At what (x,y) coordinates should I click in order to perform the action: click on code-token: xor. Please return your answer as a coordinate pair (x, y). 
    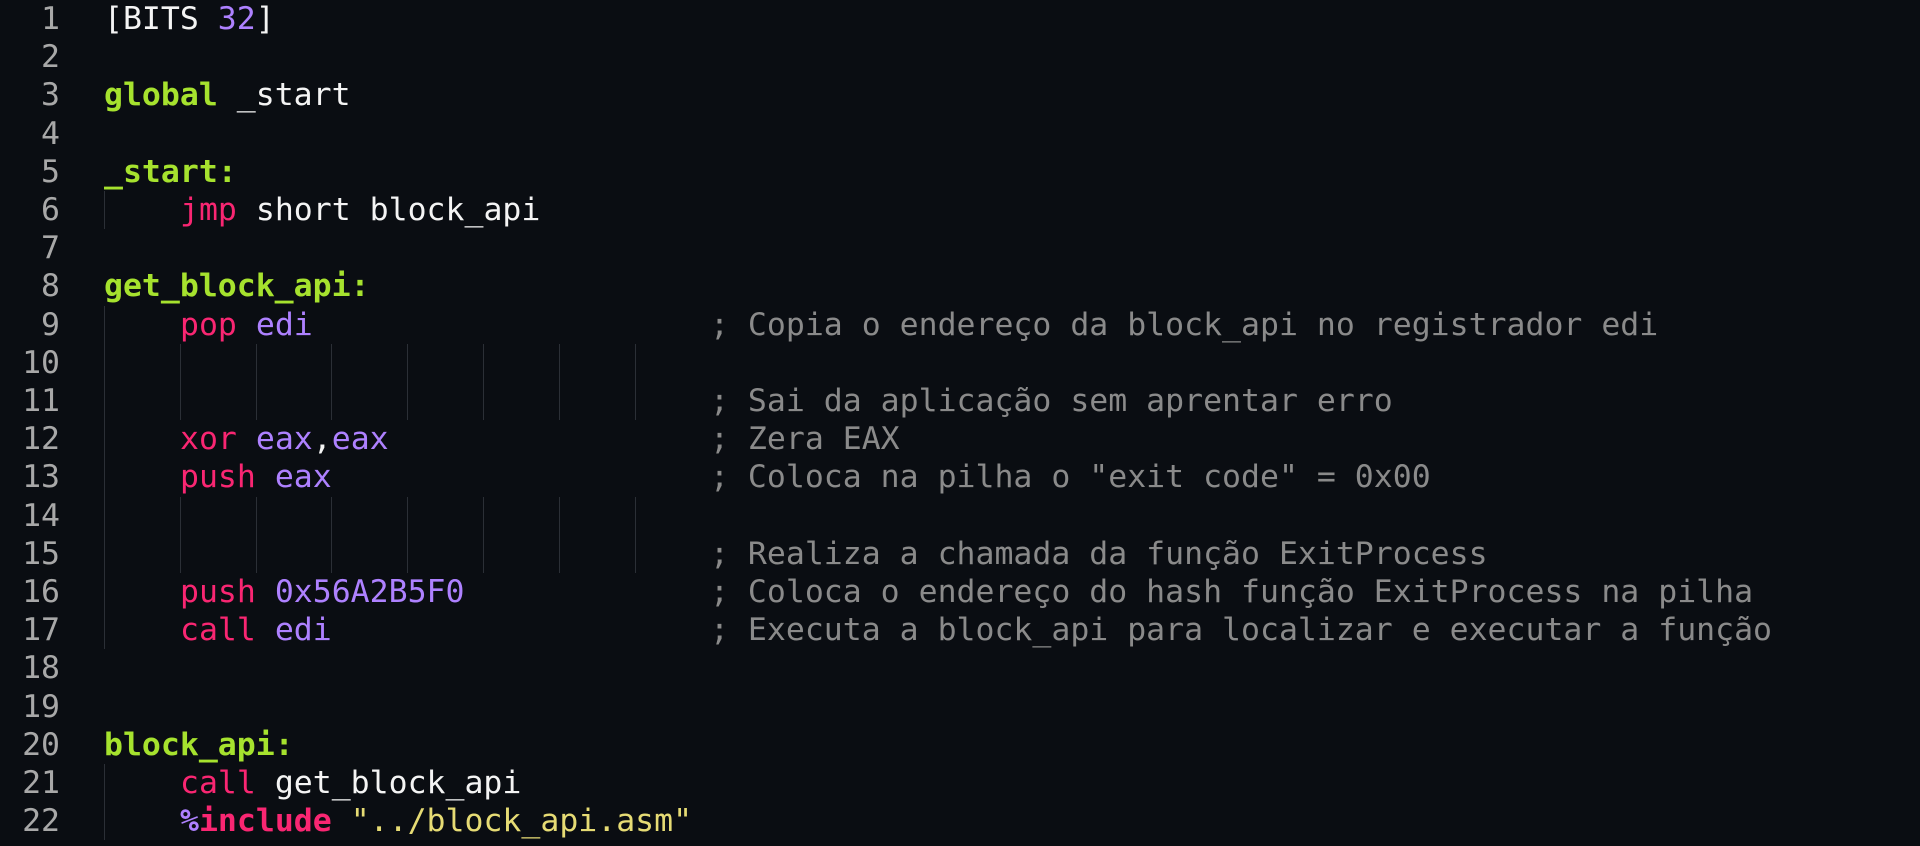
    Looking at the image, I should click on (208, 439).